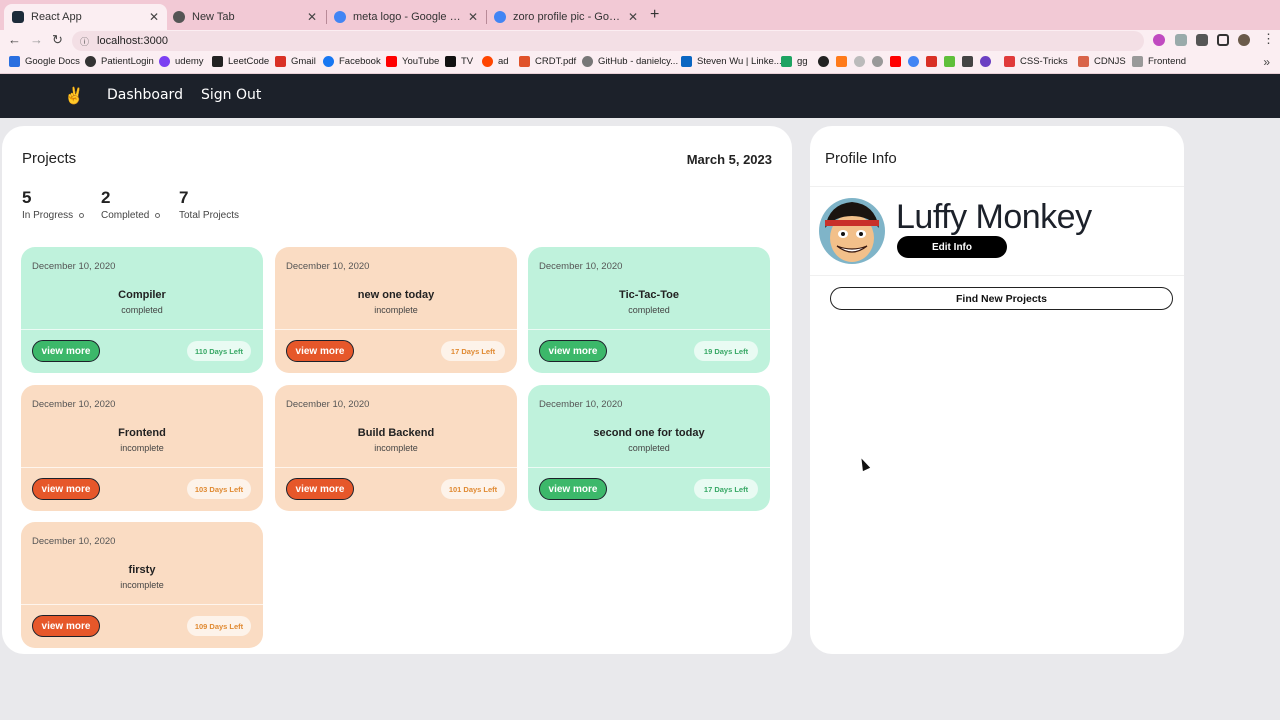 The width and height of the screenshot is (1280, 720). I want to click on app-logo-icon: ✌, so click(74, 96).